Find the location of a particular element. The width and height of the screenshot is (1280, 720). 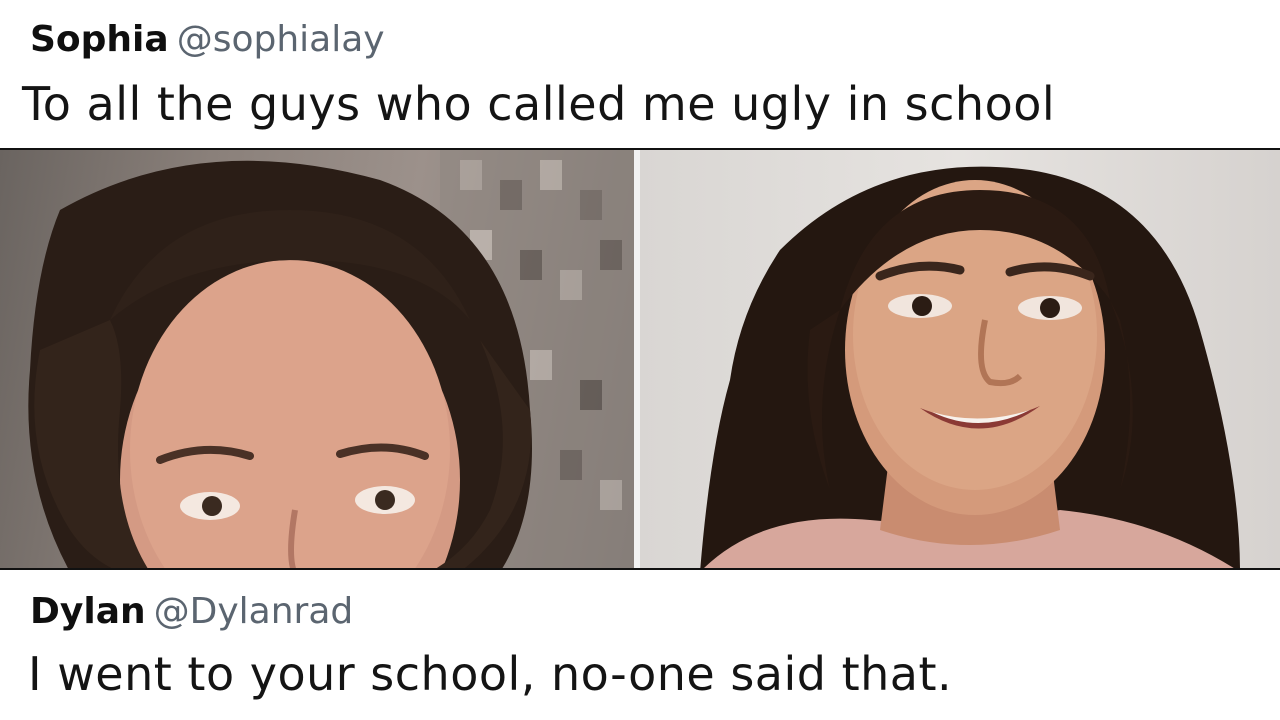

display-name: Dylan is located at coordinates (88, 611).